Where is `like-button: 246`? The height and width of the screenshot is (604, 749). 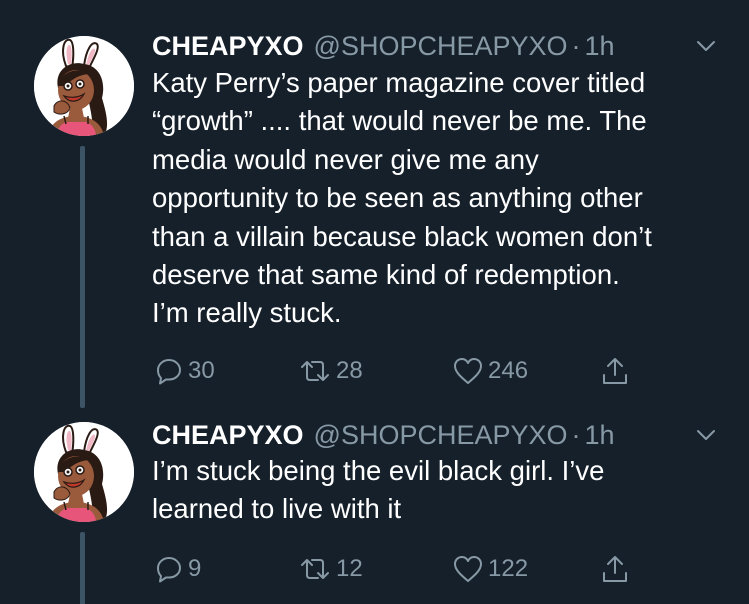 like-button: 246 is located at coordinates (490, 371).